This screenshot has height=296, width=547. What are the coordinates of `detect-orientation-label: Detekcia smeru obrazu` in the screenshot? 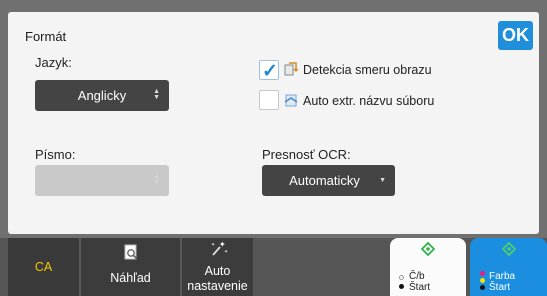 It's located at (367, 70).